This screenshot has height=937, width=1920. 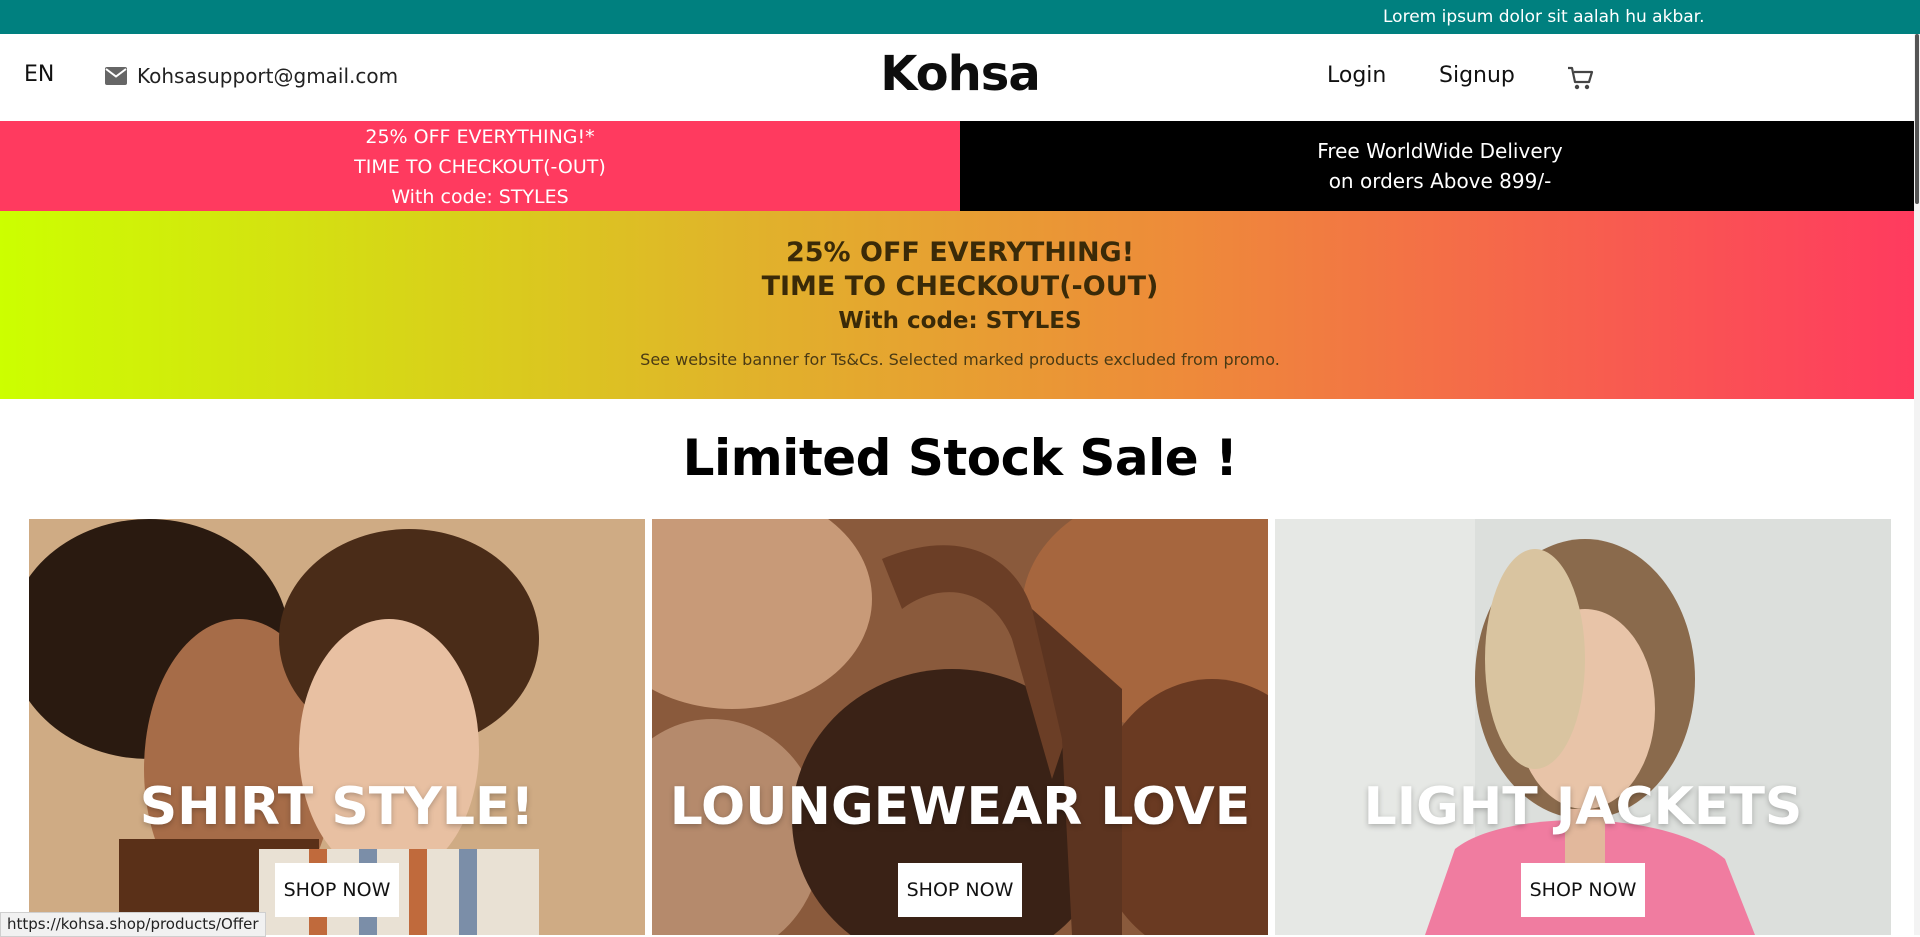 What do you see at coordinates (1356, 75) in the screenshot?
I see `login-link: Login` at bounding box center [1356, 75].